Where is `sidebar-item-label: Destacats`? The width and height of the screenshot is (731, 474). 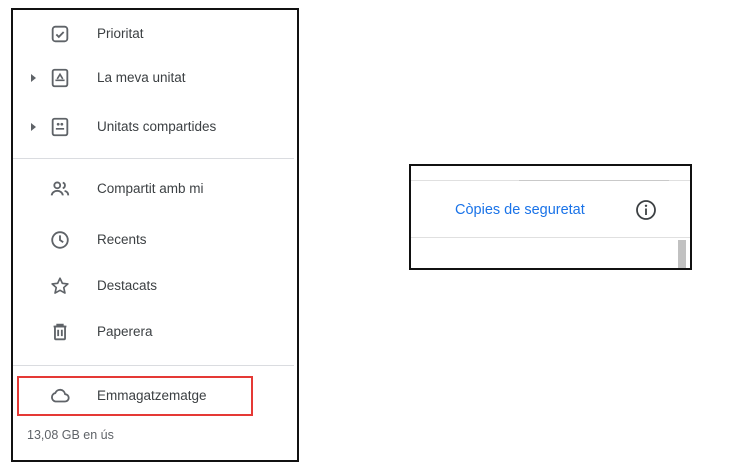
sidebar-item-label: Destacats is located at coordinates (127, 285).